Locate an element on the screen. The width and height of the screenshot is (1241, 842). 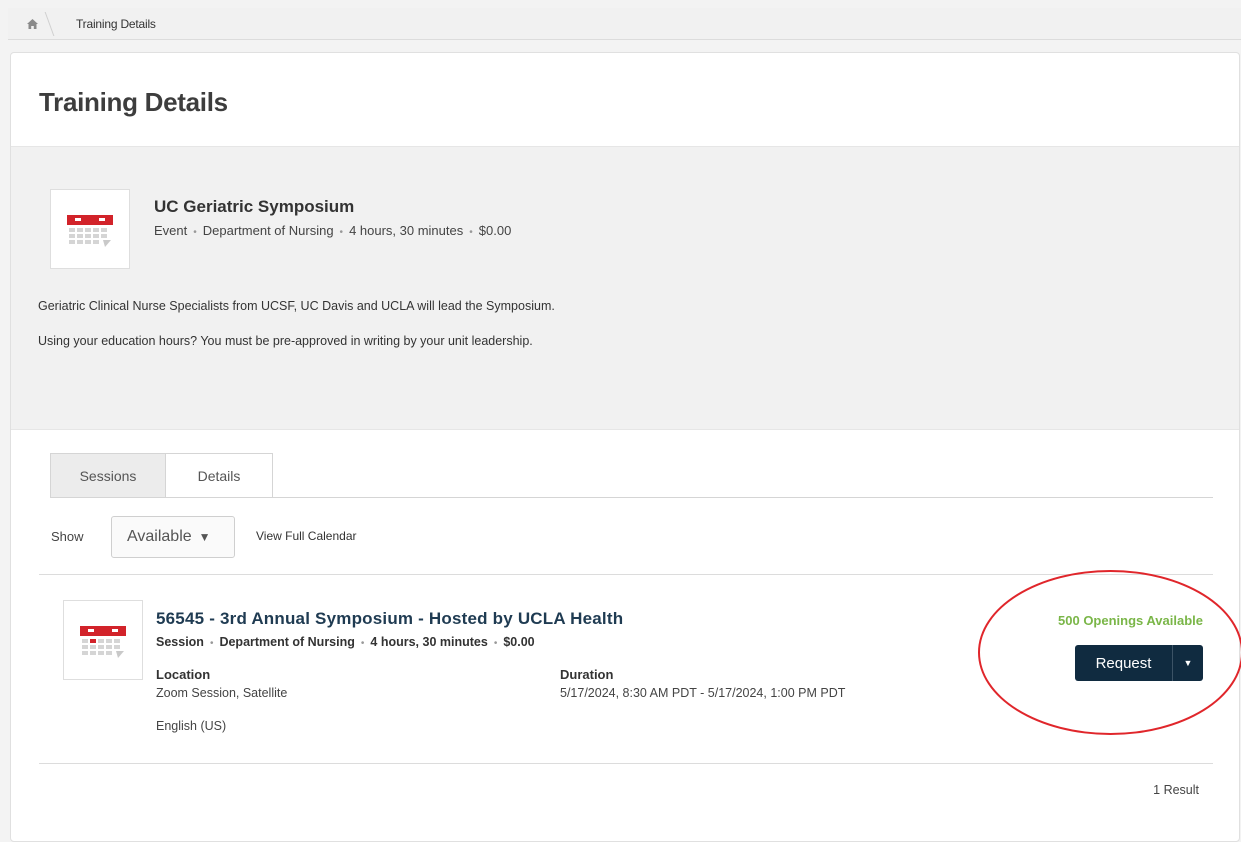
tab-bar: Sessions Details is located at coordinates (161, 475).